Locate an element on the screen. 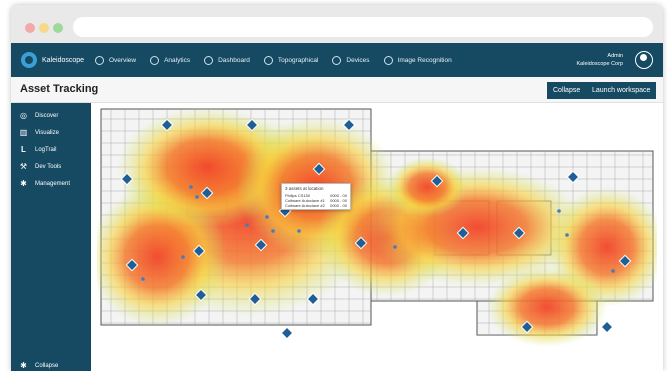 The width and height of the screenshot is (668, 371). sidebar-item-dev-tools: ⚒ Dev Tools is located at coordinates (40, 166).